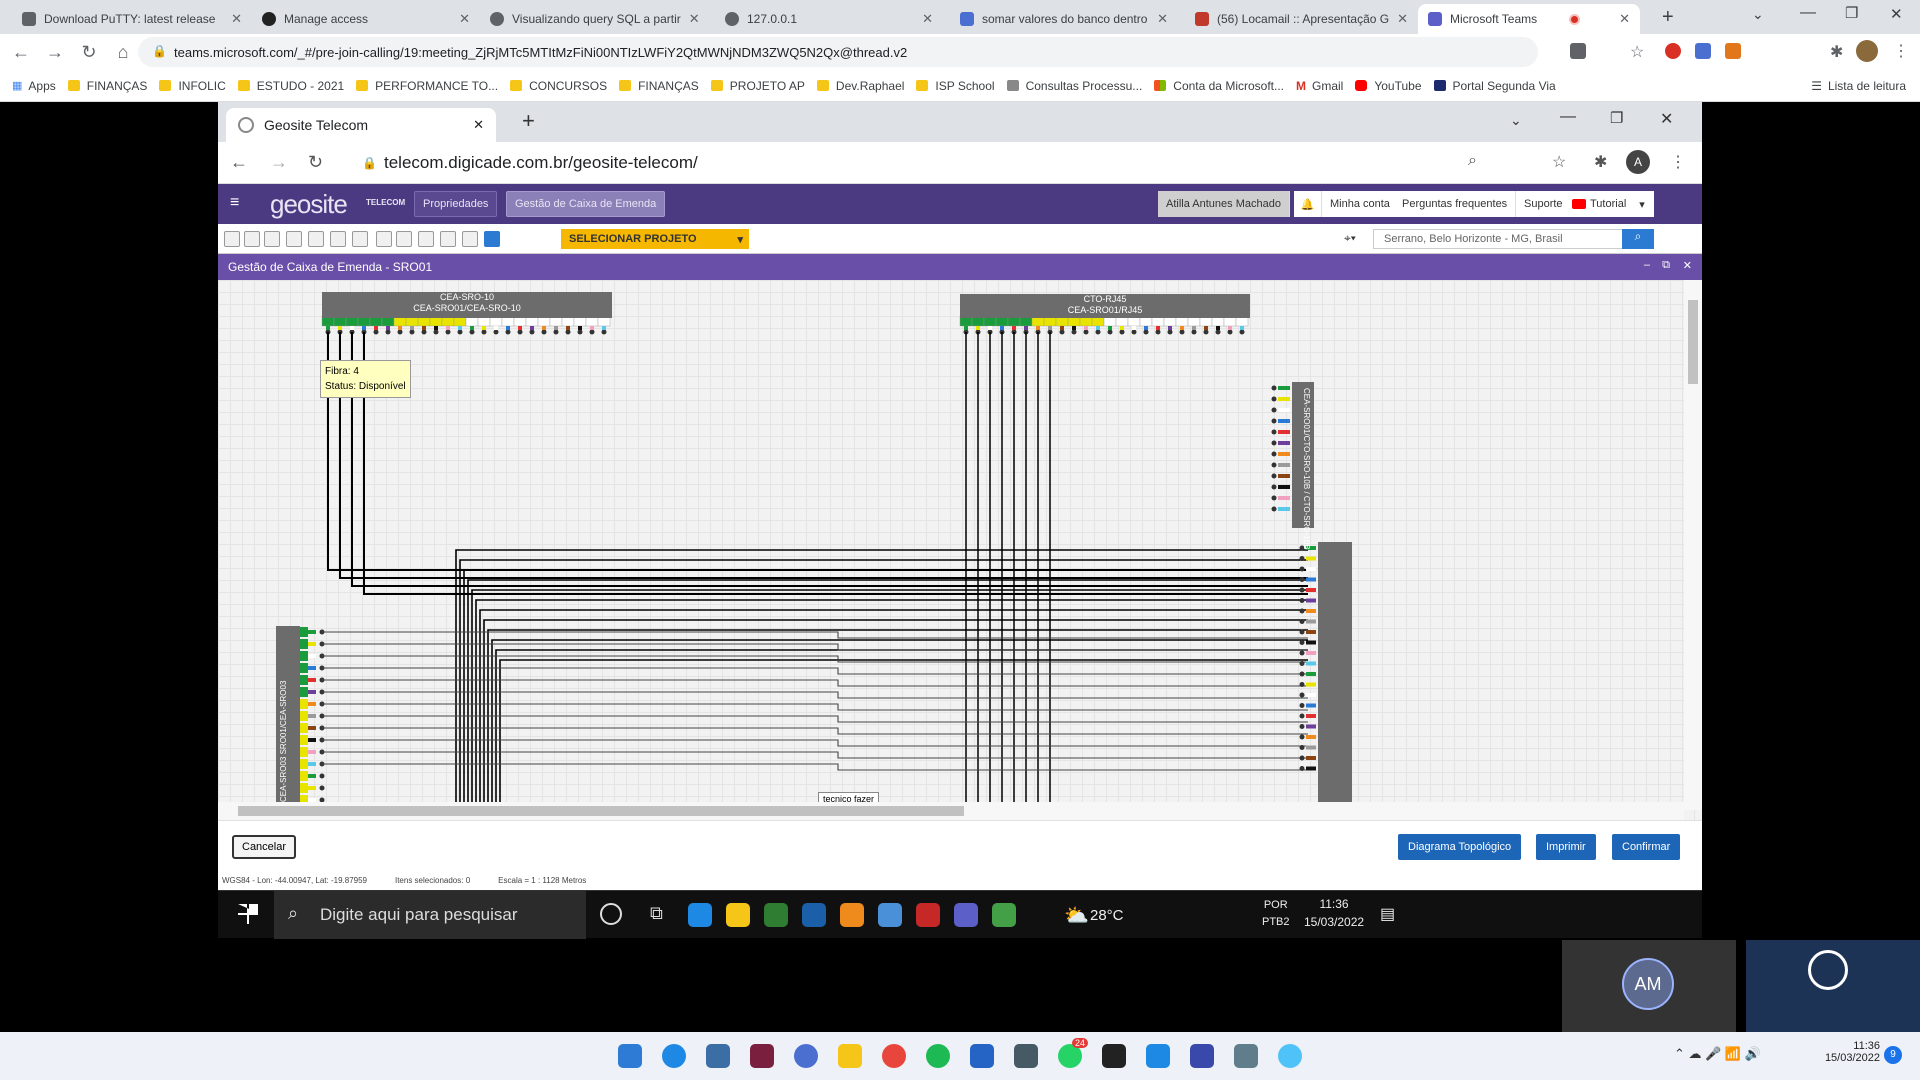  I want to click on horizontal-scrollbar, so click(951, 811).